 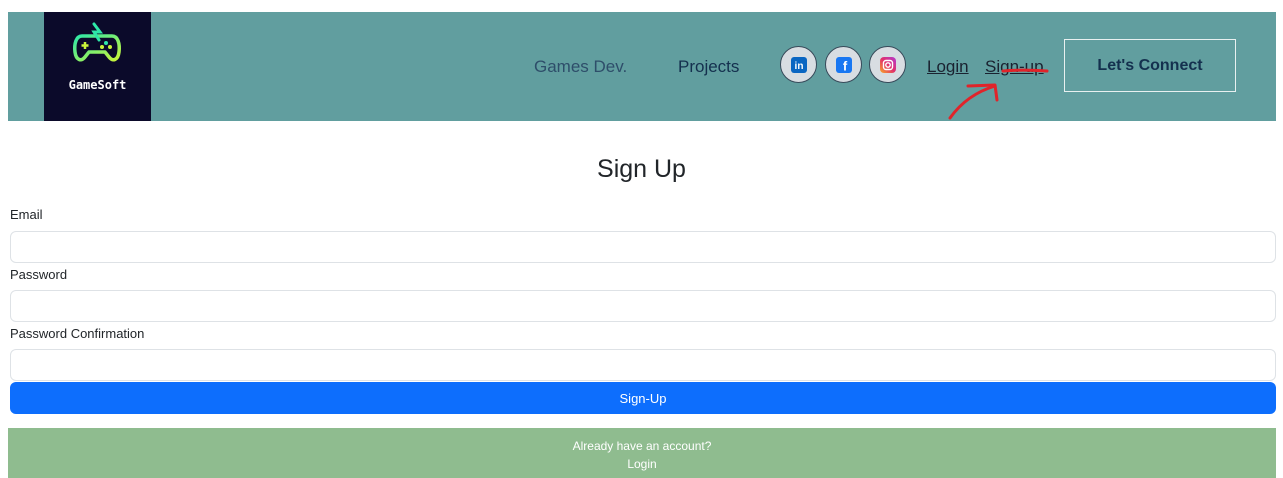 What do you see at coordinates (642, 446) in the screenshot?
I see `account-question-text: Already have an account?` at bounding box center [642, 446].